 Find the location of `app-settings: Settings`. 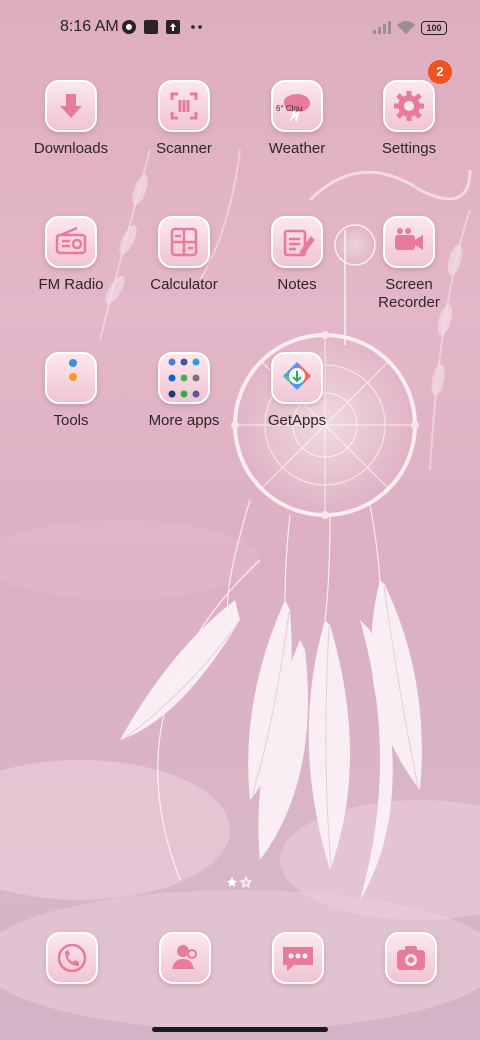

app-settings: Settings is located at coordinates (409, 119).